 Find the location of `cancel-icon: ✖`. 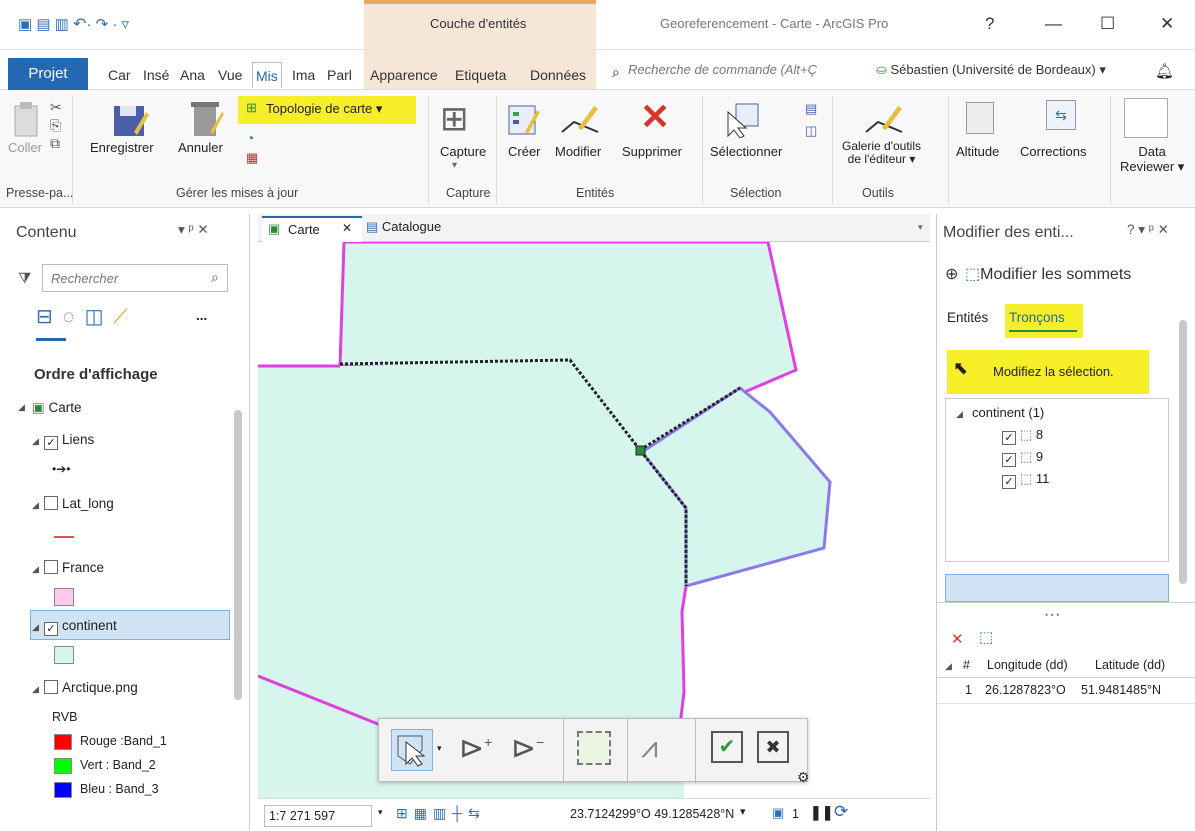

cancel-icon: ✖ is located at coordinates (773, 747).